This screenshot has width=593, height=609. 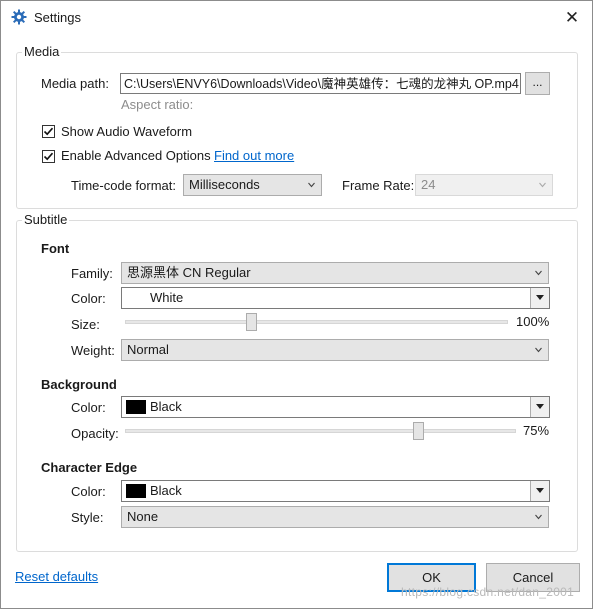 I want to click on font-family-value: 思源黑体 CN Regular, so click(x=189, y=272).